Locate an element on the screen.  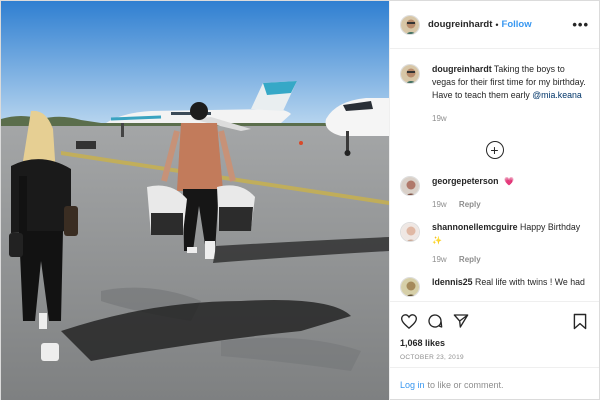
login-prompt: Log in to like or comment. is located at coordinates (494, 383).